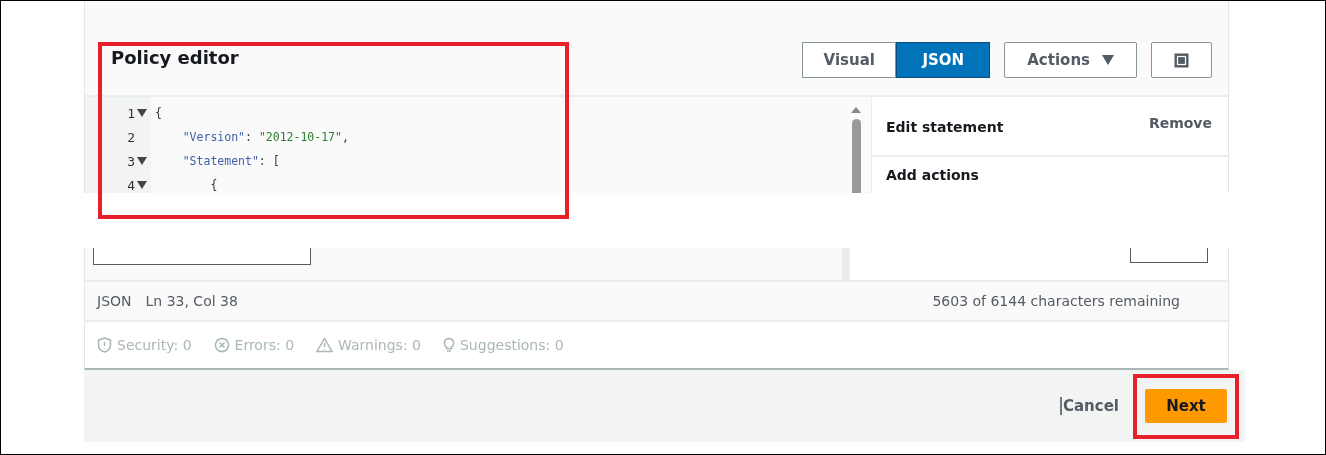 This screenshot has height=455, width=1326. Describe the element at coordinates (849, 60) in the screenshot. I see `mode-tab: Visual` at that location.